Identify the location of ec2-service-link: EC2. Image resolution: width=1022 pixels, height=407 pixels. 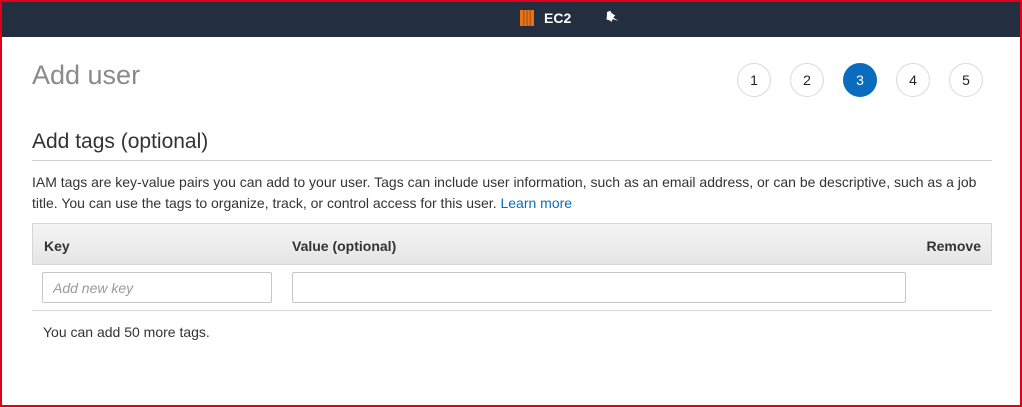
(544, 18).